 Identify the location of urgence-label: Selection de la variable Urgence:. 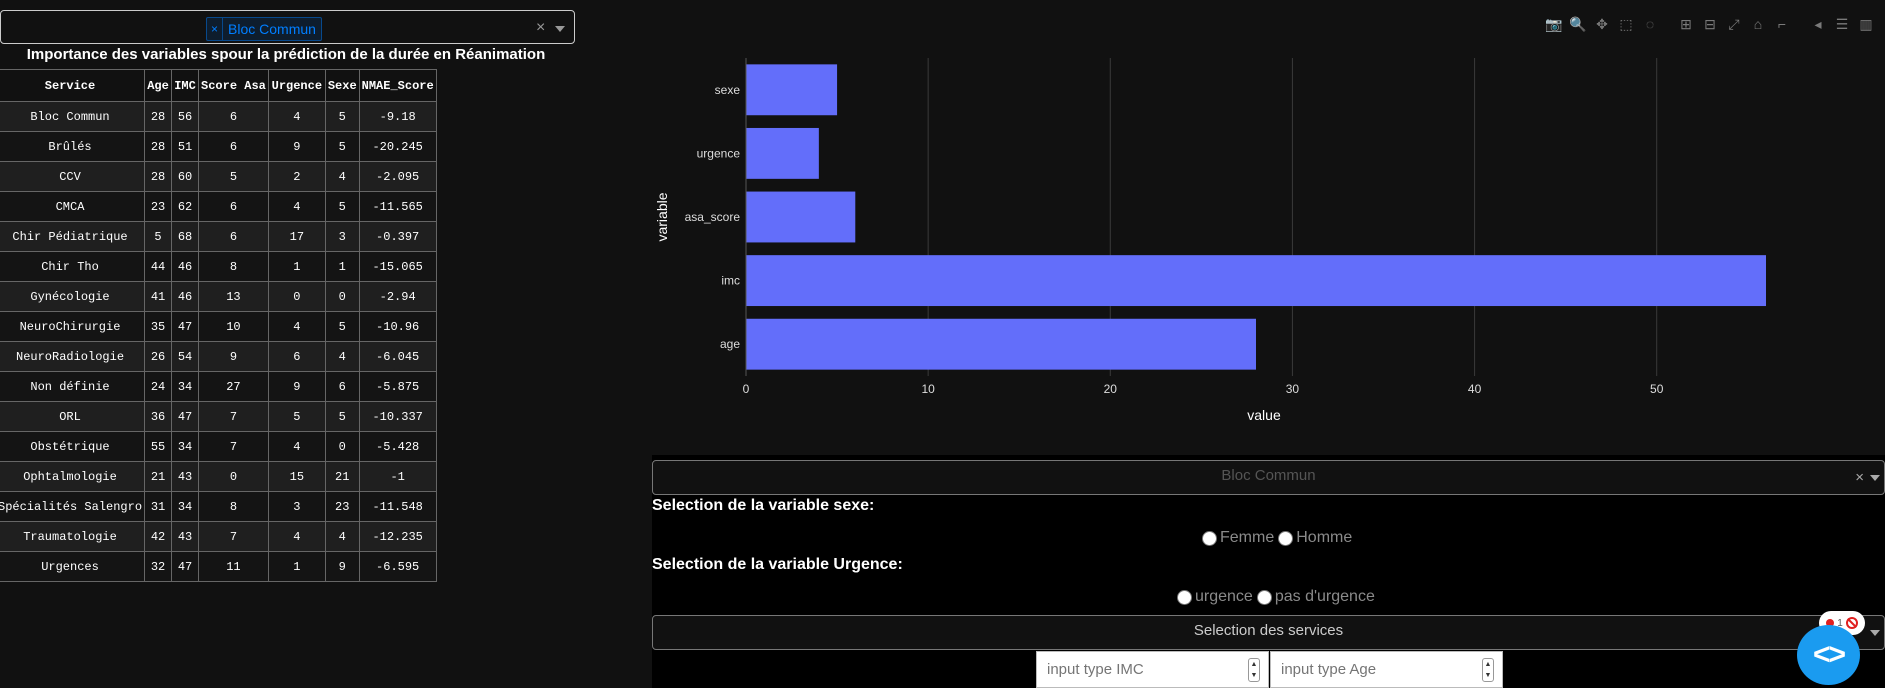
(777, 564).